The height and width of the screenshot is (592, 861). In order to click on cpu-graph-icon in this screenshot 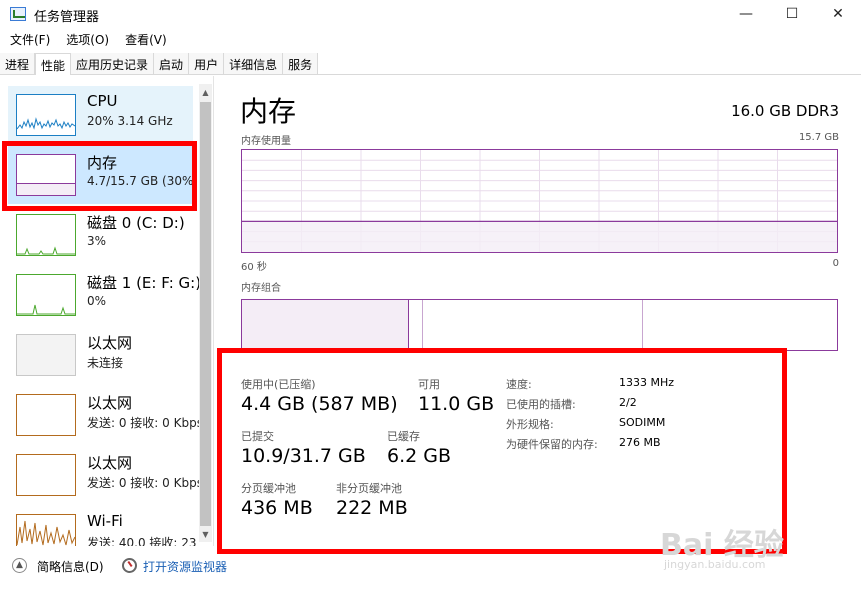, I will do `click(46, 115)`.